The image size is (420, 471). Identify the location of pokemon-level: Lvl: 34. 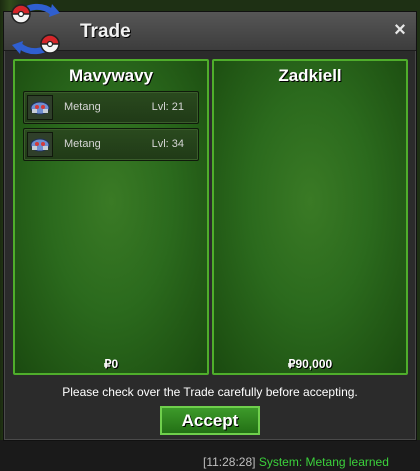
(167, 144).